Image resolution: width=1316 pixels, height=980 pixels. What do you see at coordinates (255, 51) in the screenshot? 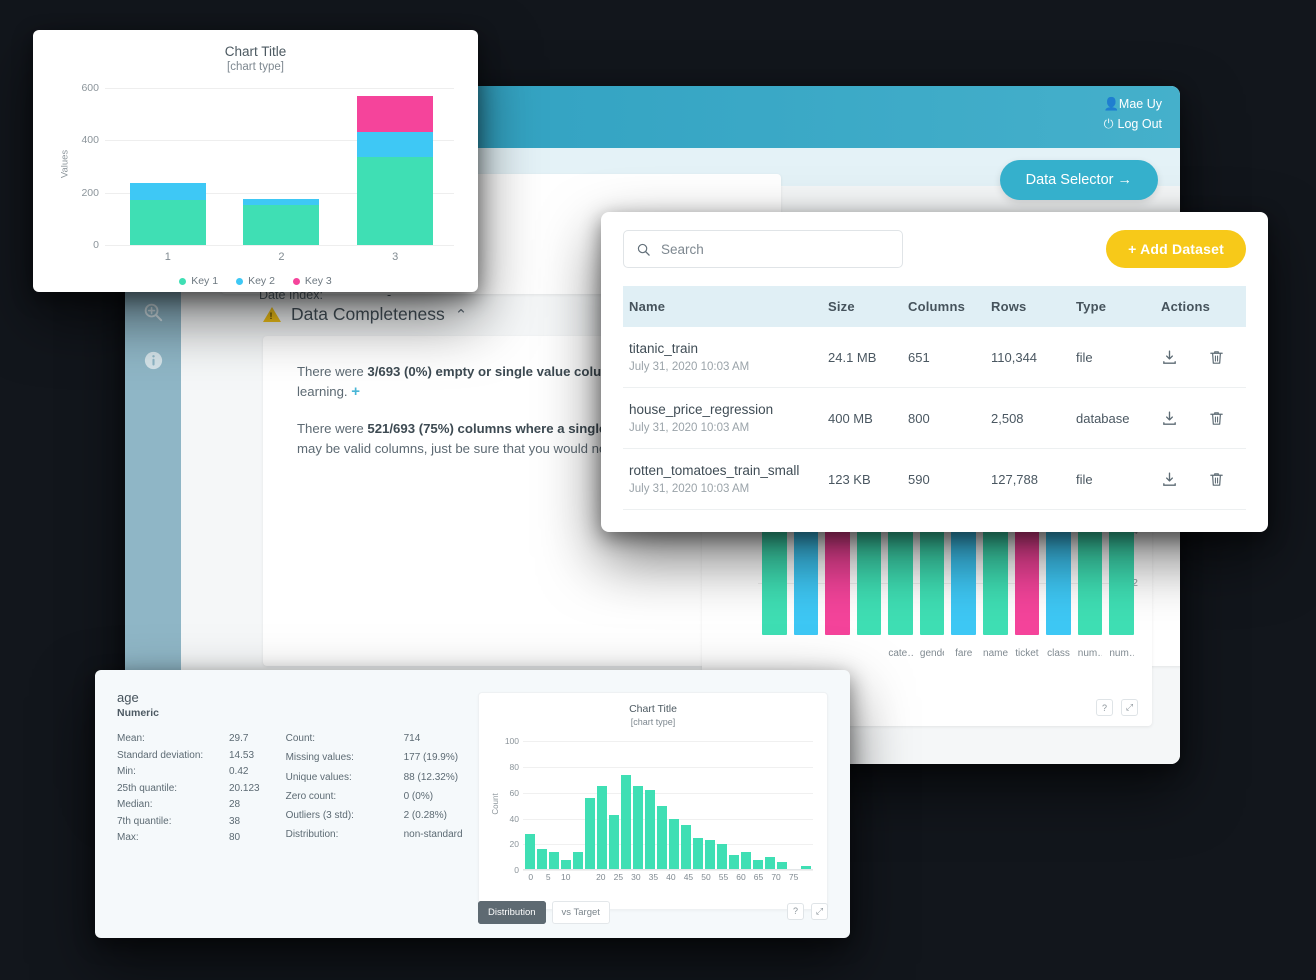
I see `stacked-chart-title: Chart Title` at bounding box center [255, 51].